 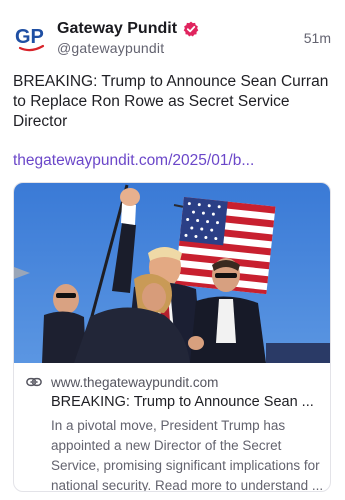 I want to click on handle: @gatewaypundit, so click(x=110, y=48).